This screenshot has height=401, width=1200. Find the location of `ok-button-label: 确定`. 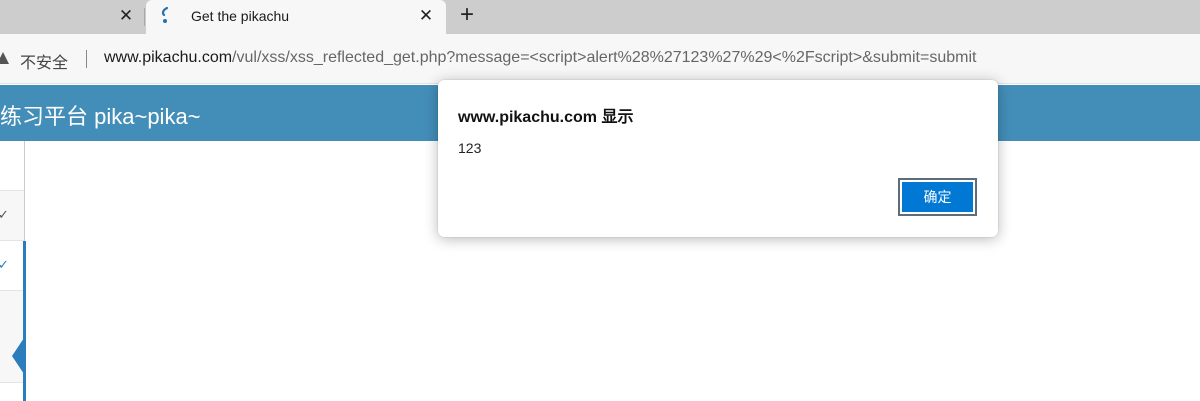

ok-button-label: 确定 is located at coordinates (937, 197).